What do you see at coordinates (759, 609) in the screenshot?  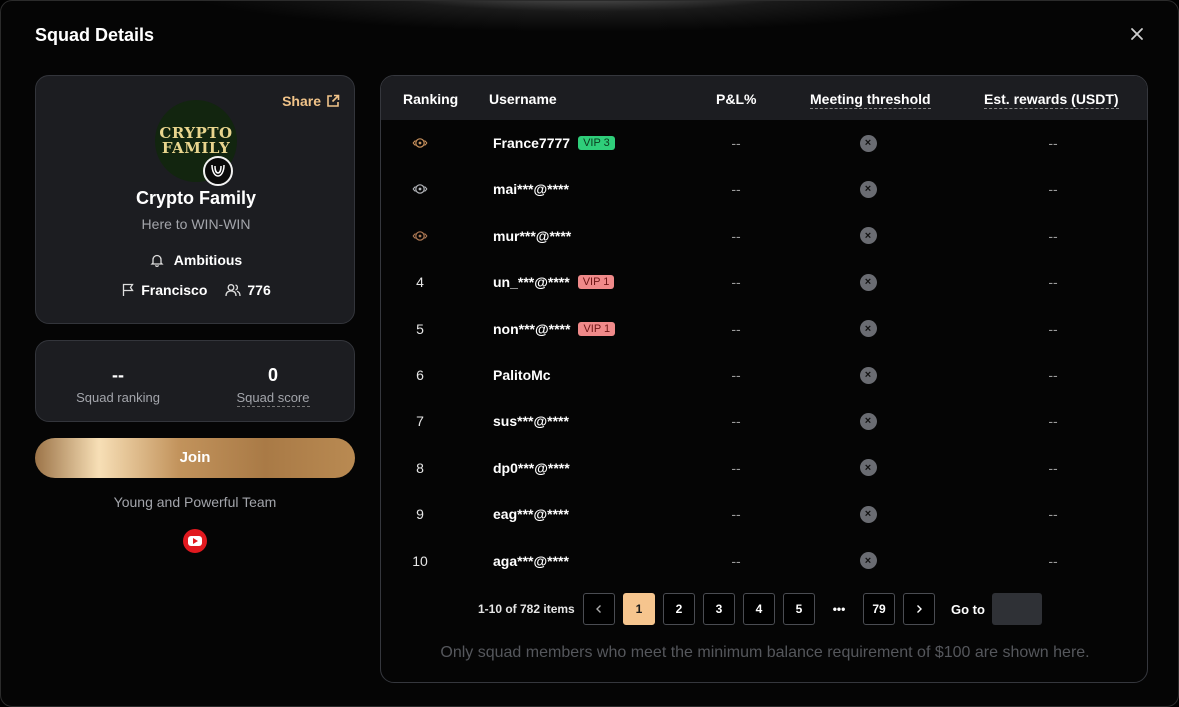 I see `page-button: 4` at bounding box center [759, 609].